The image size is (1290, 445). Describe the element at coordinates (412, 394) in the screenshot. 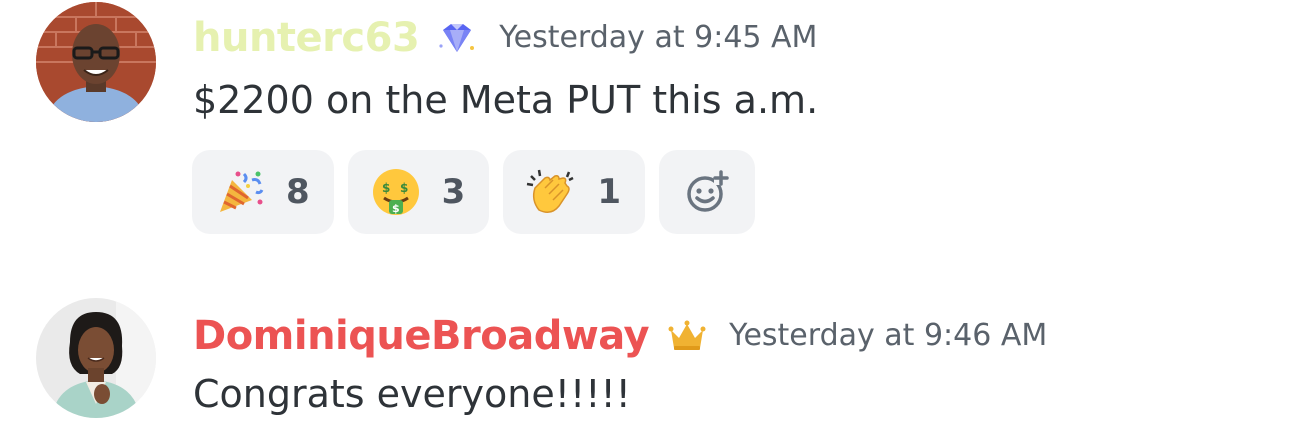

I see `message-content: Congrats everyone!!!!!` at that location.